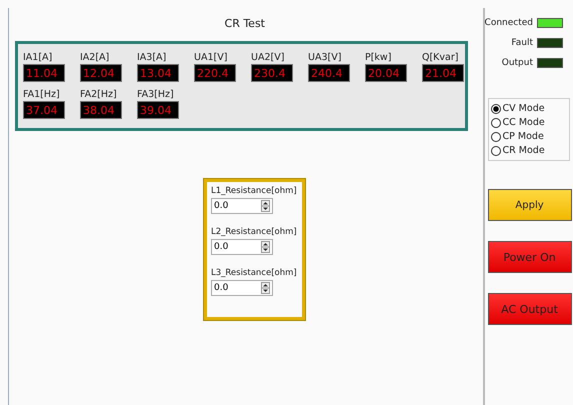 The image size is (573, 405). What do you see at coordinates (254, 191) in the screenshot?
I see `field-label: L1_Resistance[ohm]` at bounding box center [254, 191].